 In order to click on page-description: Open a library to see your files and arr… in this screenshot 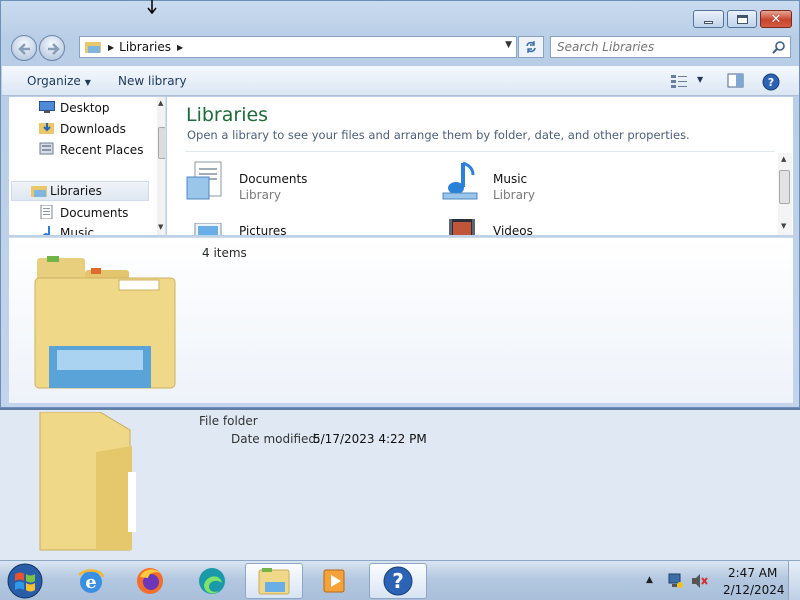, I will do `click(438, 135)`.